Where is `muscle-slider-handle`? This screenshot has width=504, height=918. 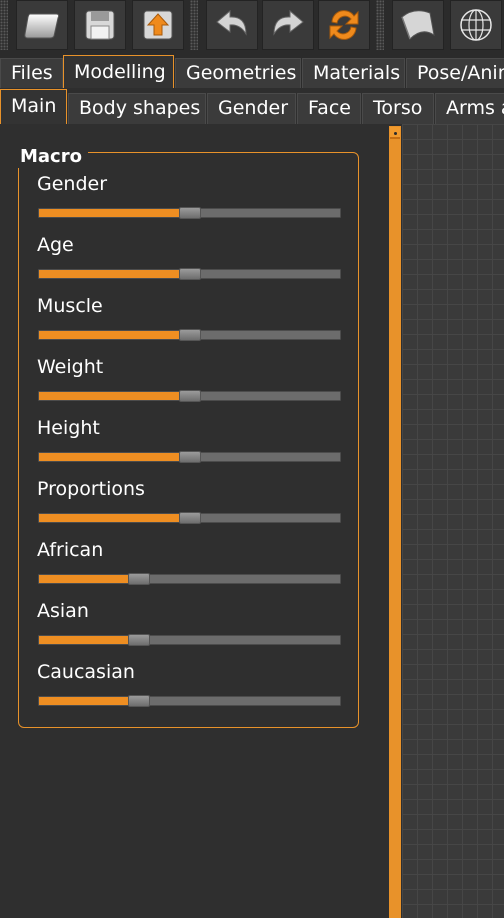
muscle-slider-handle is located at coordinates (190, 335).